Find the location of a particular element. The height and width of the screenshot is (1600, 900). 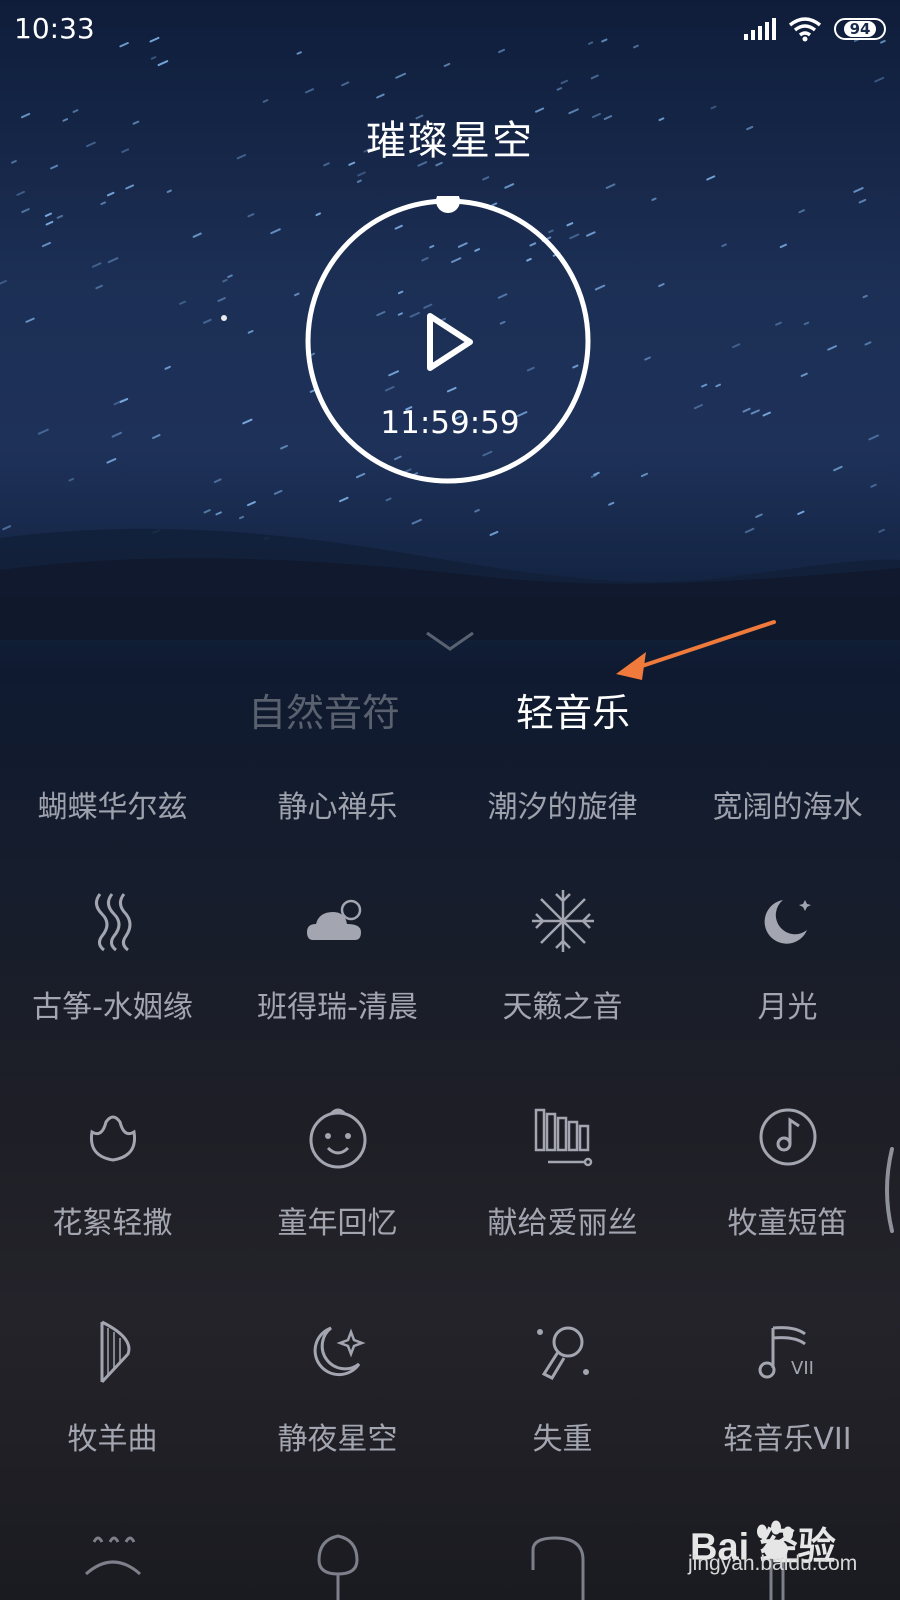

tab-nature-sounds: 自然音符 is located at coordinates (324, 709).